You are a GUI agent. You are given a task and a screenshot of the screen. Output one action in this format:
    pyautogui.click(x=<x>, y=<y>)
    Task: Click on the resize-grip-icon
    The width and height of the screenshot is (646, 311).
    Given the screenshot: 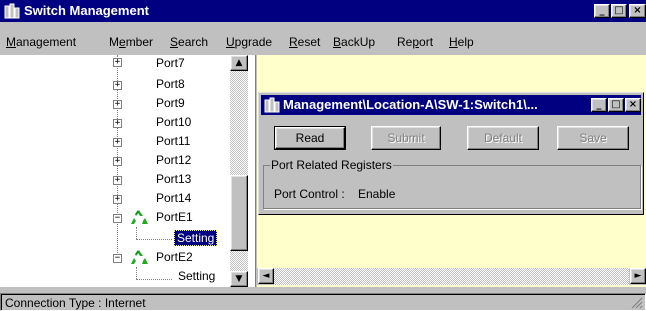 What is the action you would take?
    pyautogui.click(x=637, y=303)
    